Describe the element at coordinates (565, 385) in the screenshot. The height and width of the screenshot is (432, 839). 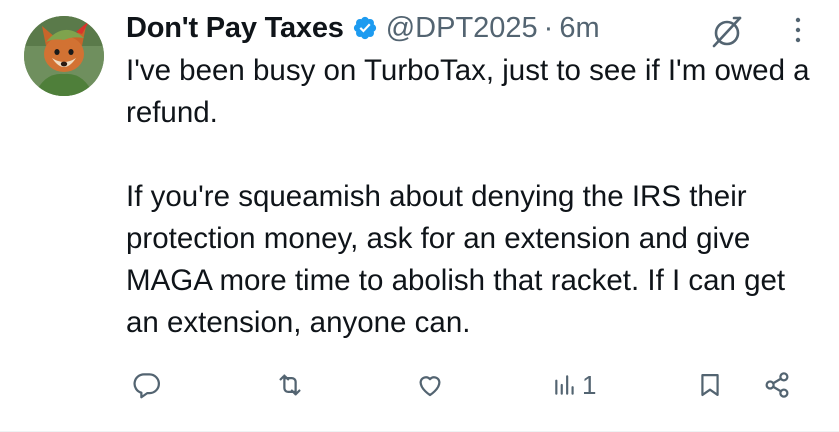
I see `views-icon` at that location.